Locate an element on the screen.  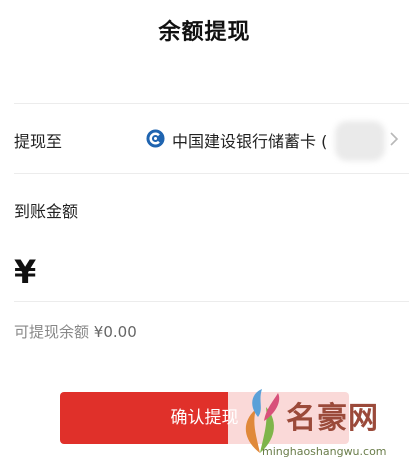
divider-amount is located at coordinates (211, 301).